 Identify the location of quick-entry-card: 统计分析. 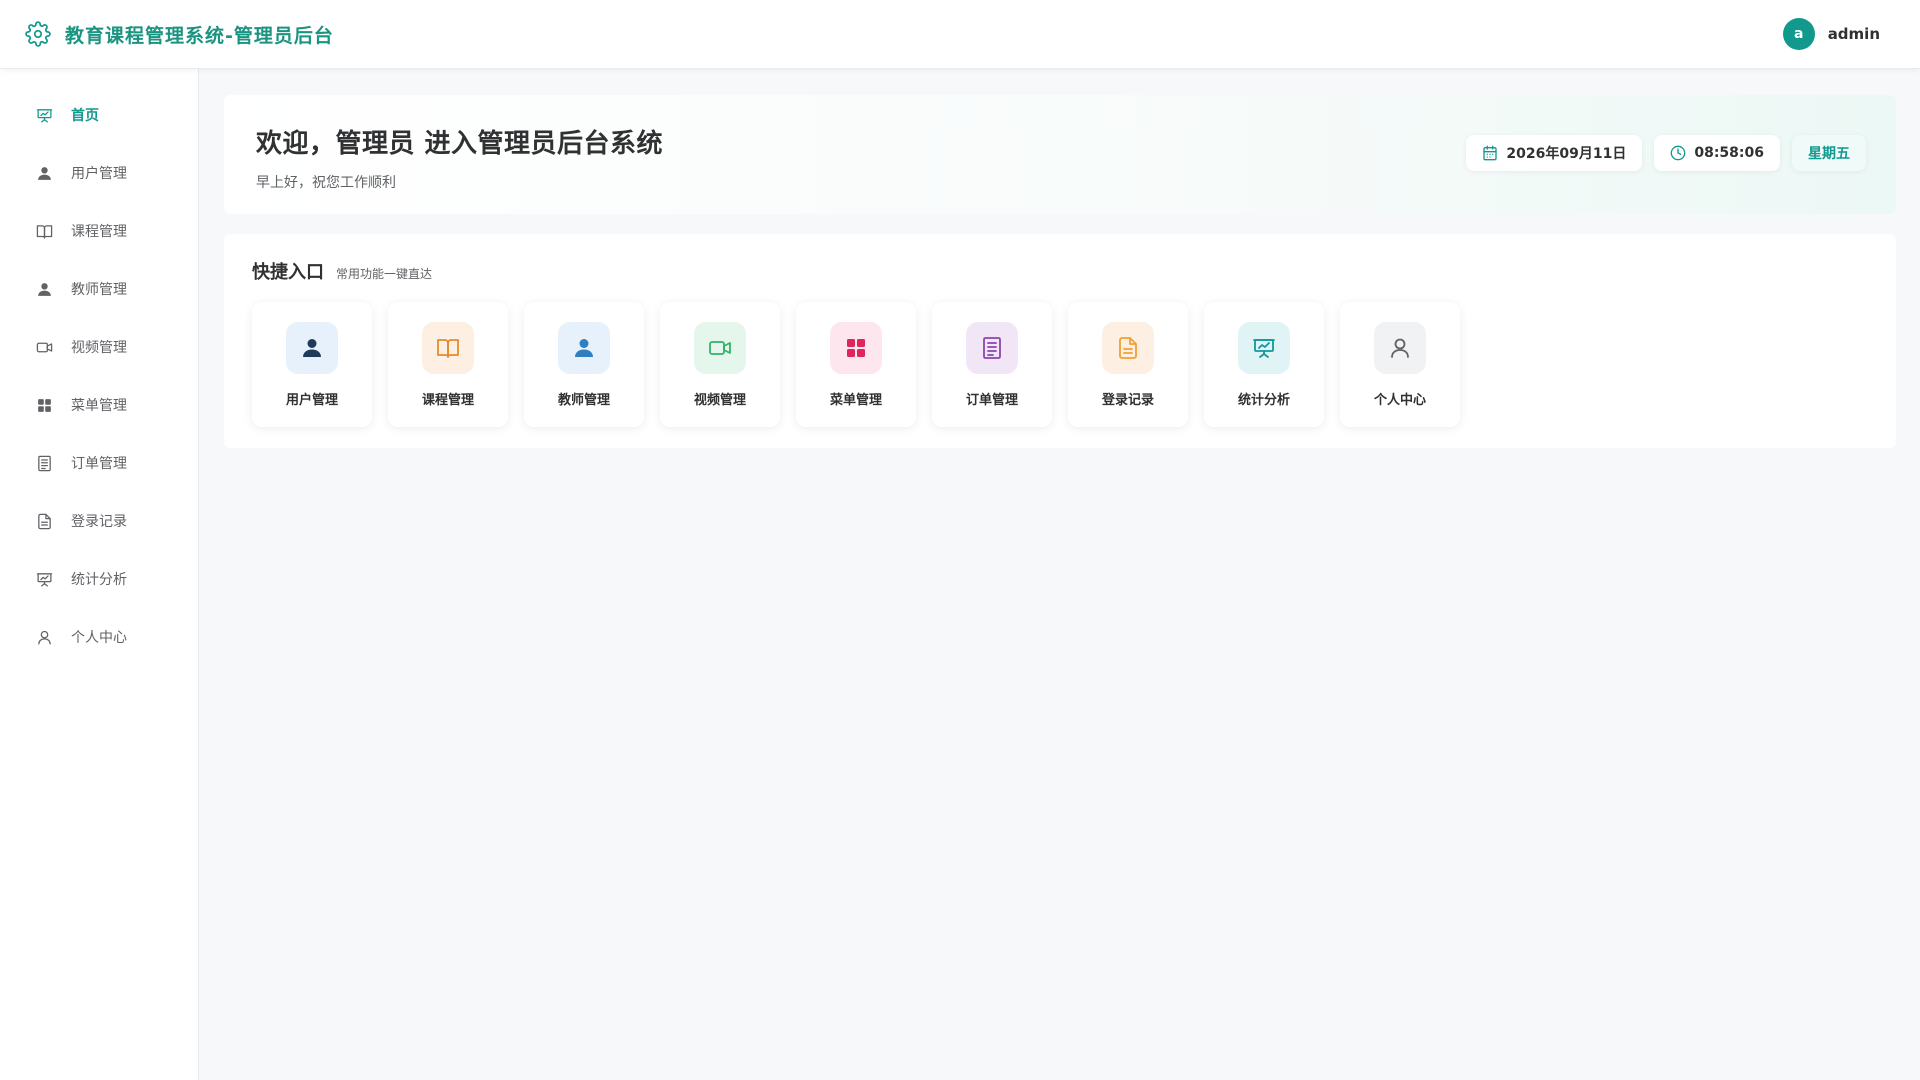
(1264, 364).